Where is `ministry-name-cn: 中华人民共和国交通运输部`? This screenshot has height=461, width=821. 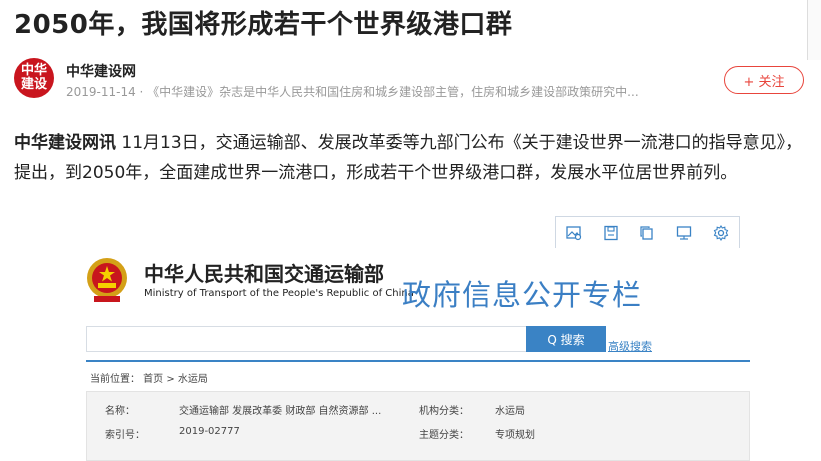 ministry-name-cn: 中华人民共和国交通运输部 is located at coordinates (264, 274).